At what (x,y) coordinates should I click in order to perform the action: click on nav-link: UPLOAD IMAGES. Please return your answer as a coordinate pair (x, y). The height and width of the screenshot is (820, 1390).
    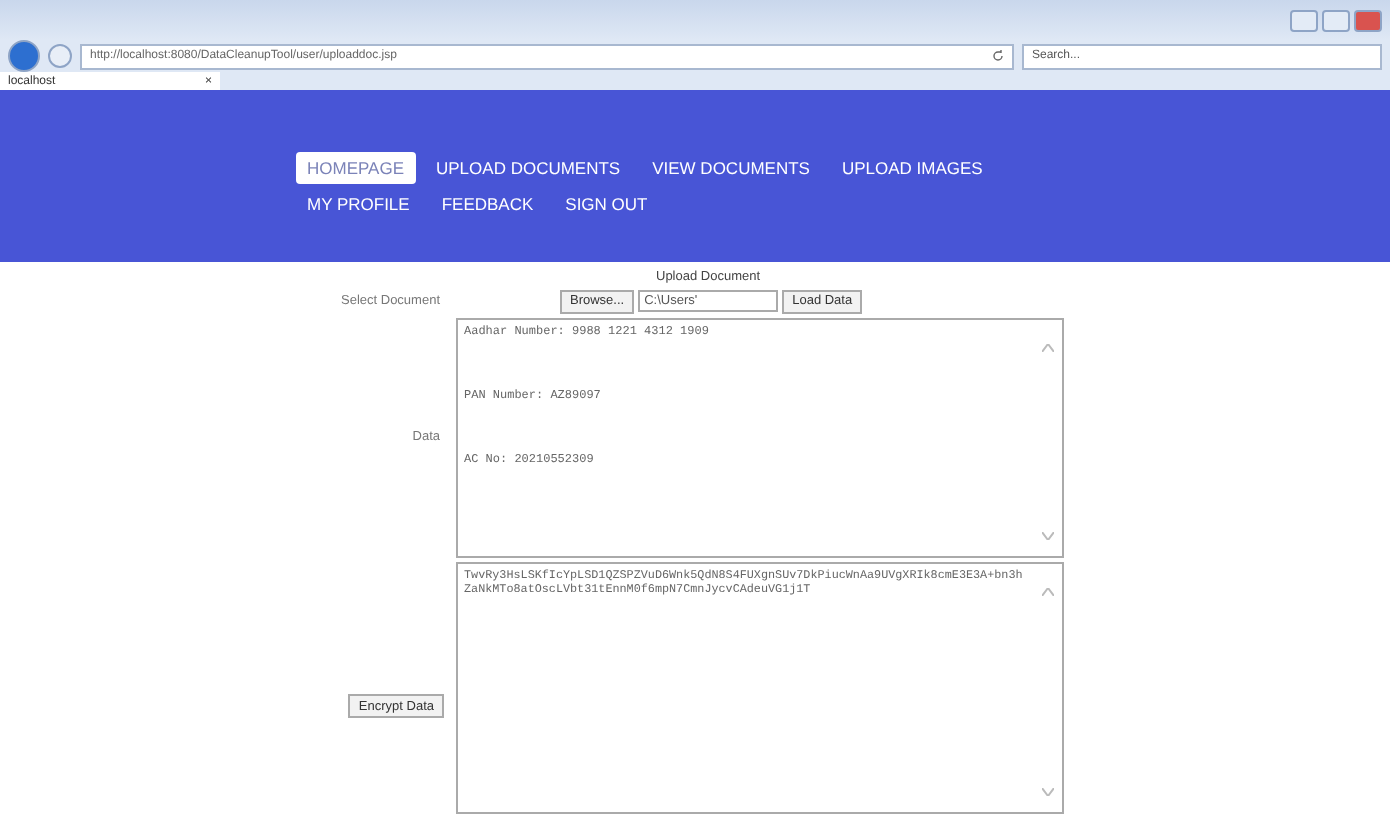
    Looking at the image, I should click on (912, 168).